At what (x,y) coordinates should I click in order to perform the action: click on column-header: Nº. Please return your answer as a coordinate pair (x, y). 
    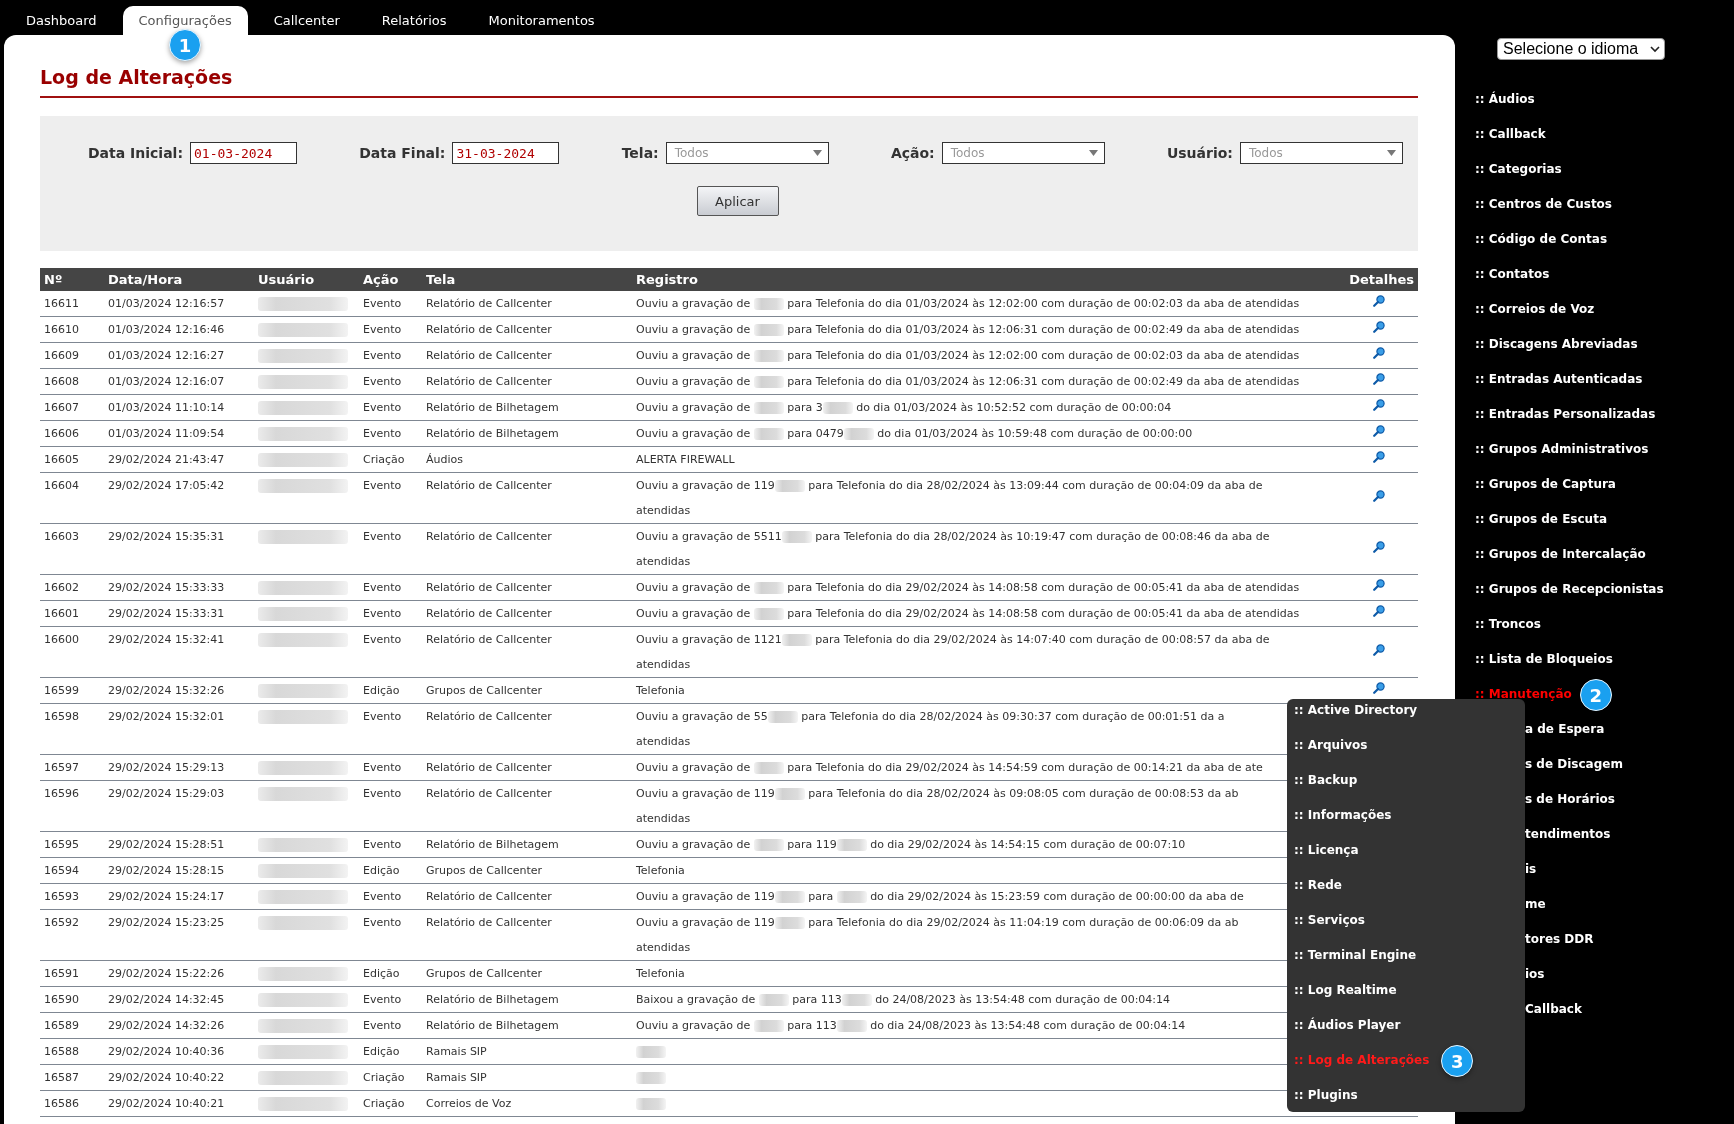
    Looking at the image, I should click on (72, 279).